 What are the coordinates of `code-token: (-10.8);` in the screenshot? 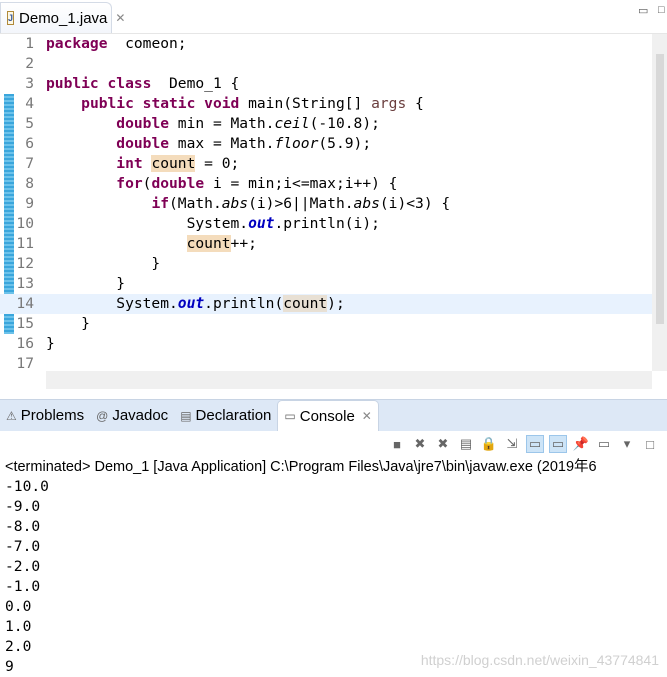 It's located at (344, 123).